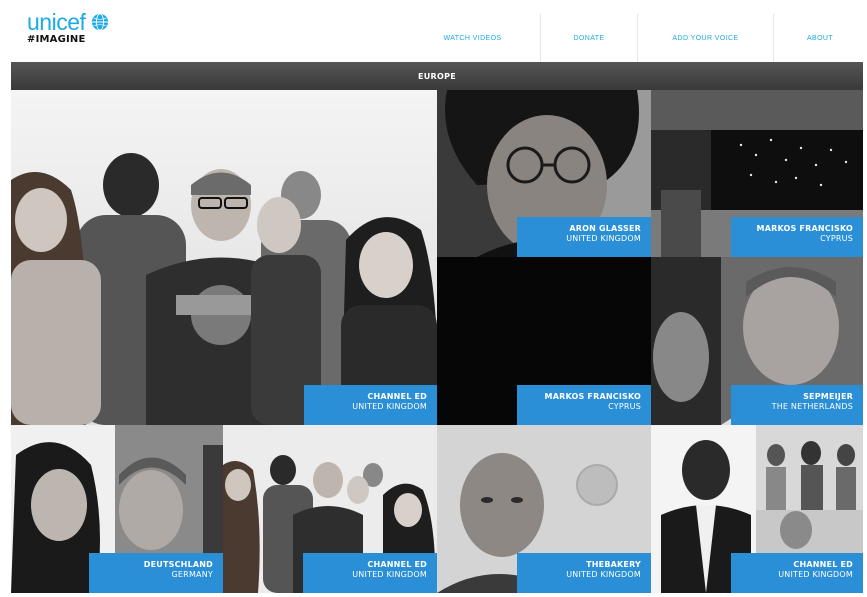 This screenshot has height=597, width=867. What do you see at coordinates (117, 509) in the screenshot?
I see `video-tile-deutschland: DEUTSCHLAND GERMANY` at bounding box center [117, 509].